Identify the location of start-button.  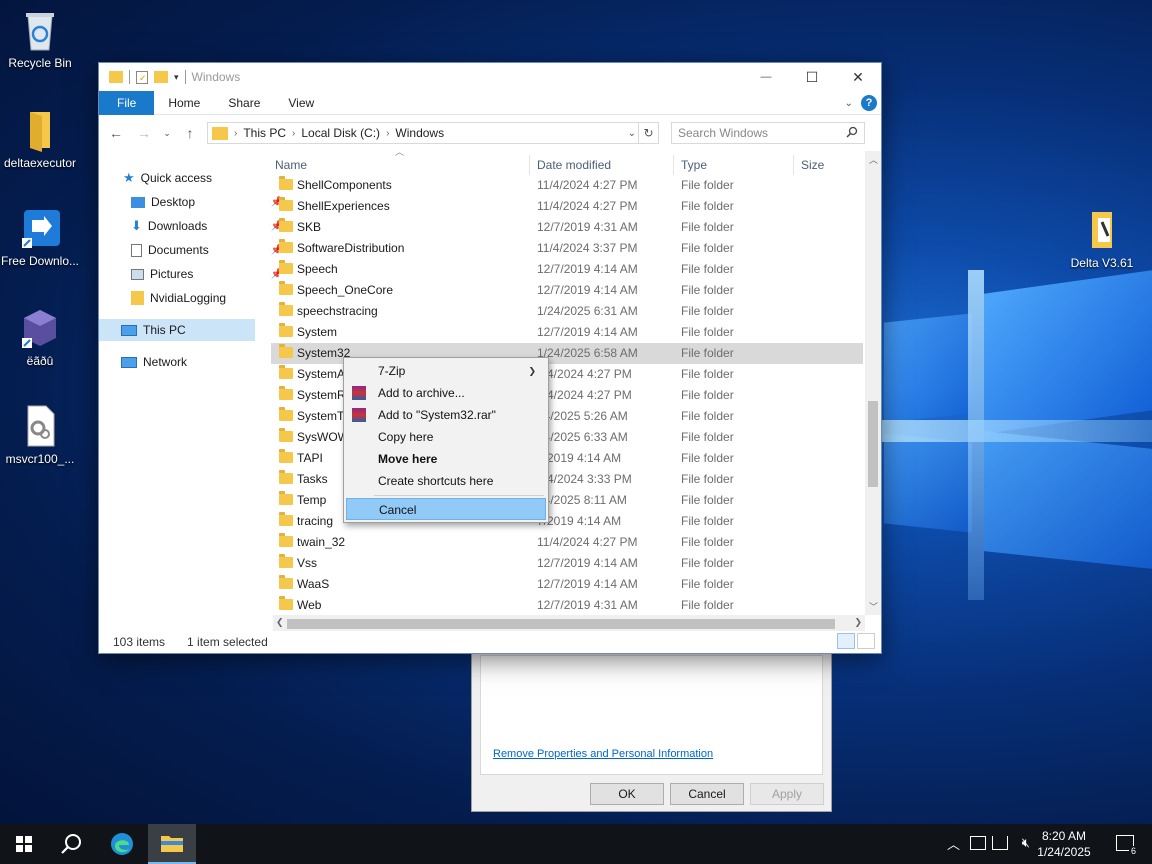
(24, 844).